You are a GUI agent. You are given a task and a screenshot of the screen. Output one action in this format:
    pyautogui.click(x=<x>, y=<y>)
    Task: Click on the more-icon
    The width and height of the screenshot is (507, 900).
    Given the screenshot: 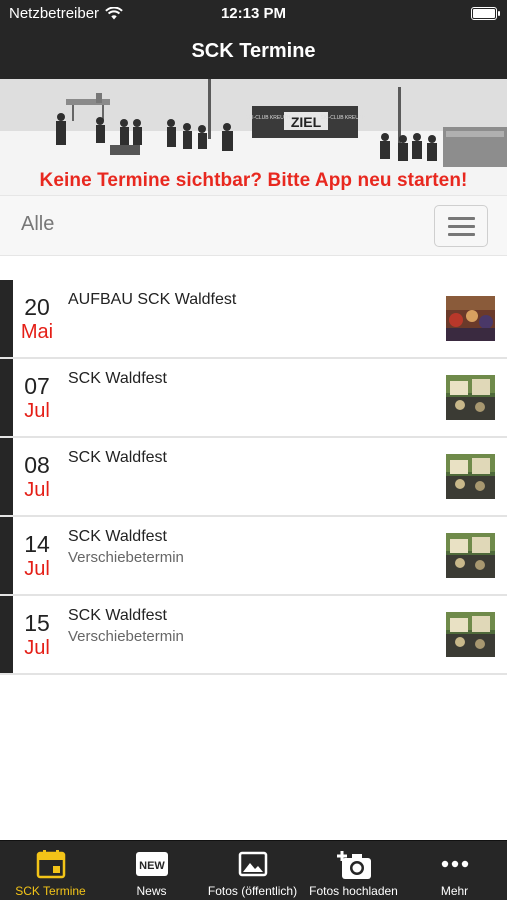 What is the action you would take?
    pyautogui.click(x=454, y=864)
    